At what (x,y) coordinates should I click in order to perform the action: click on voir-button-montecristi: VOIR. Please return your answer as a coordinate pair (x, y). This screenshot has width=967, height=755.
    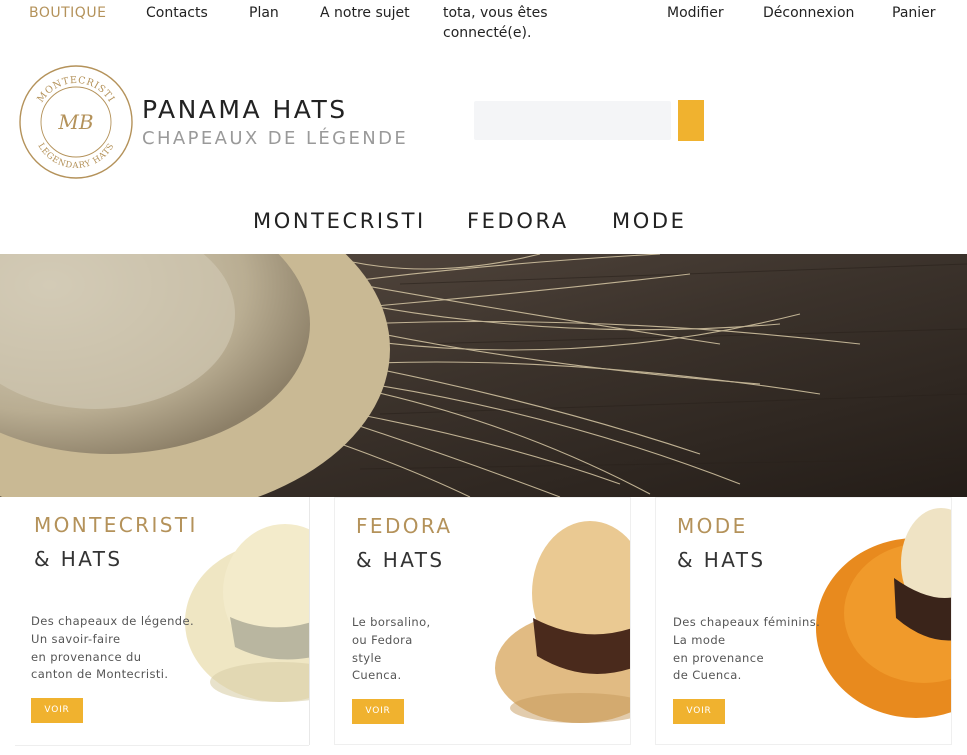
    Looking at the image, I should click on (57, 710).